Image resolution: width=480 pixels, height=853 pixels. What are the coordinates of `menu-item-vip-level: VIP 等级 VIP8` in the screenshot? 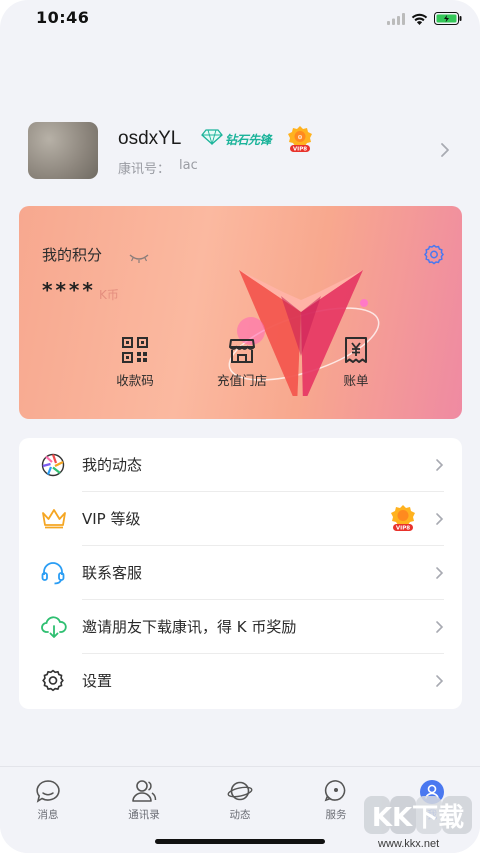 It's located at (240, 519).